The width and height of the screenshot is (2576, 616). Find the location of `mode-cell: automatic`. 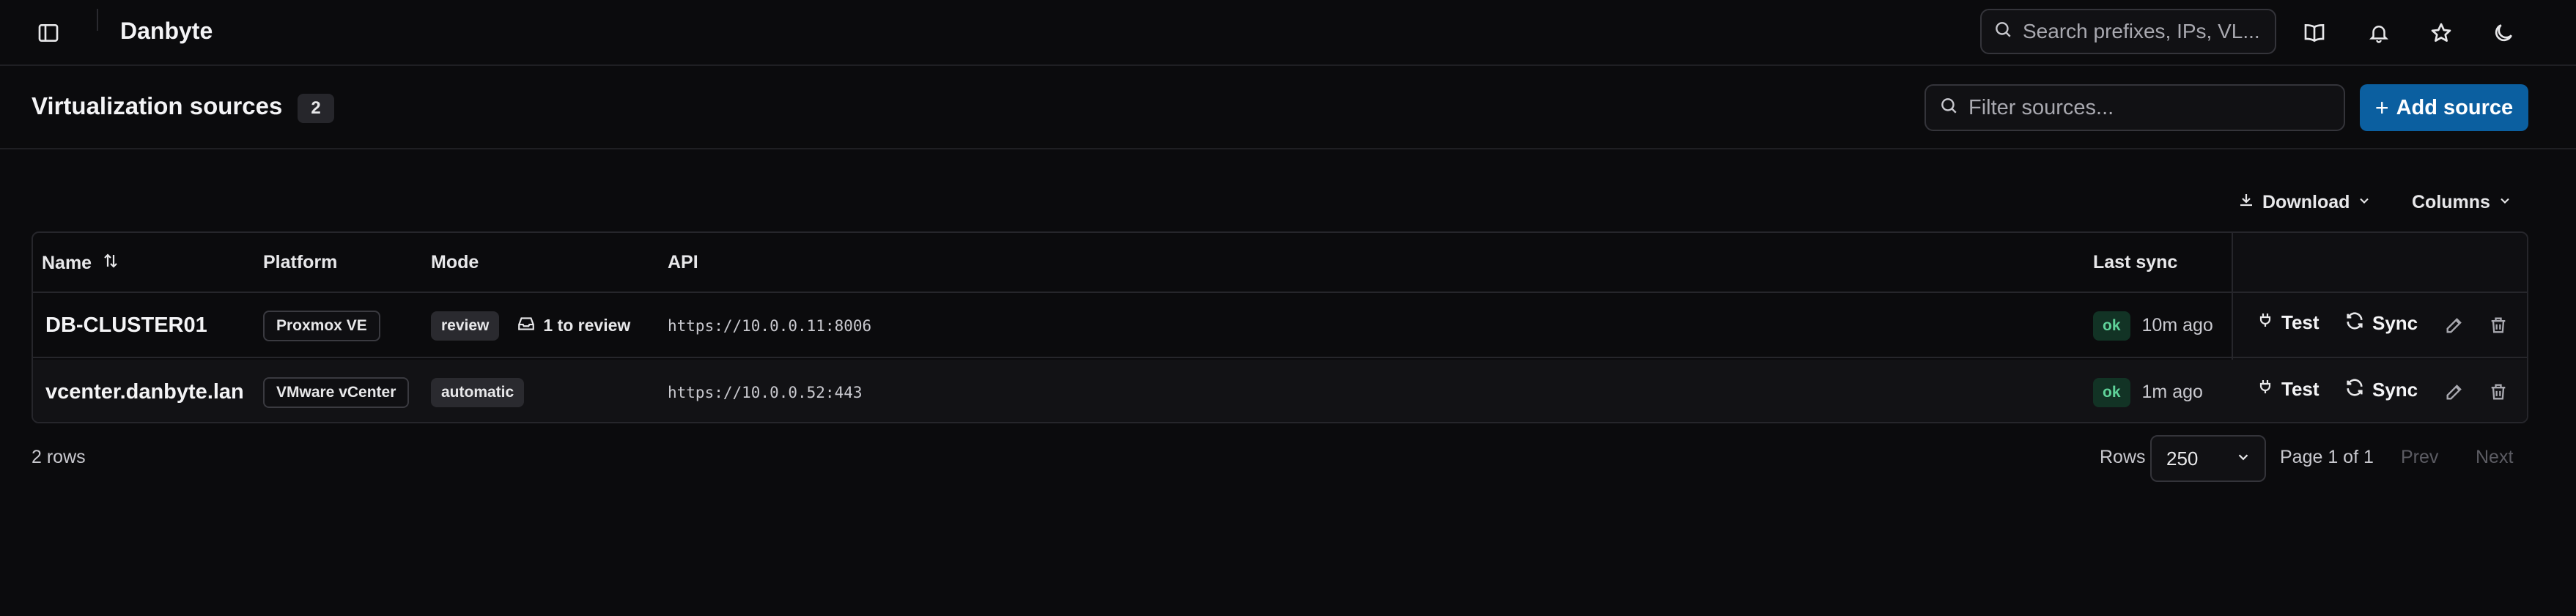

mode-cell: automatic is located at coordinates (478, 391).